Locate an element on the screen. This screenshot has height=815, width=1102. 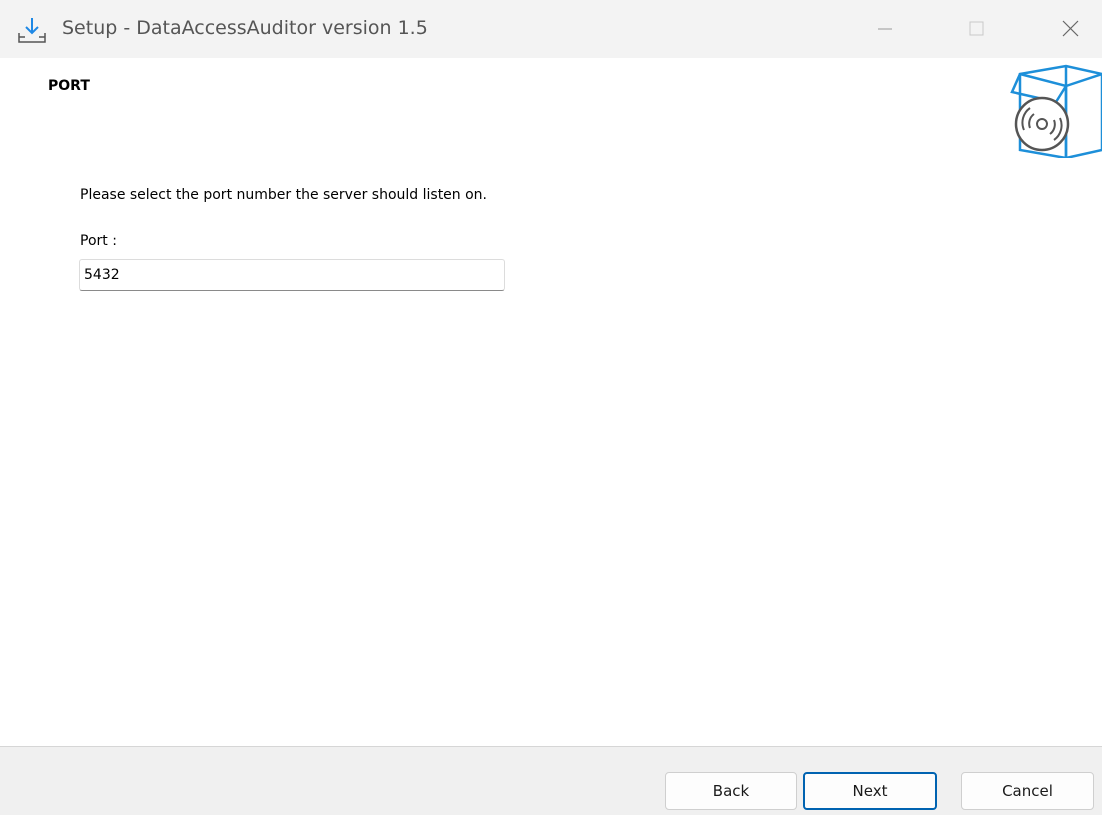
port-label: Port : is located at coordinates (98, 241).